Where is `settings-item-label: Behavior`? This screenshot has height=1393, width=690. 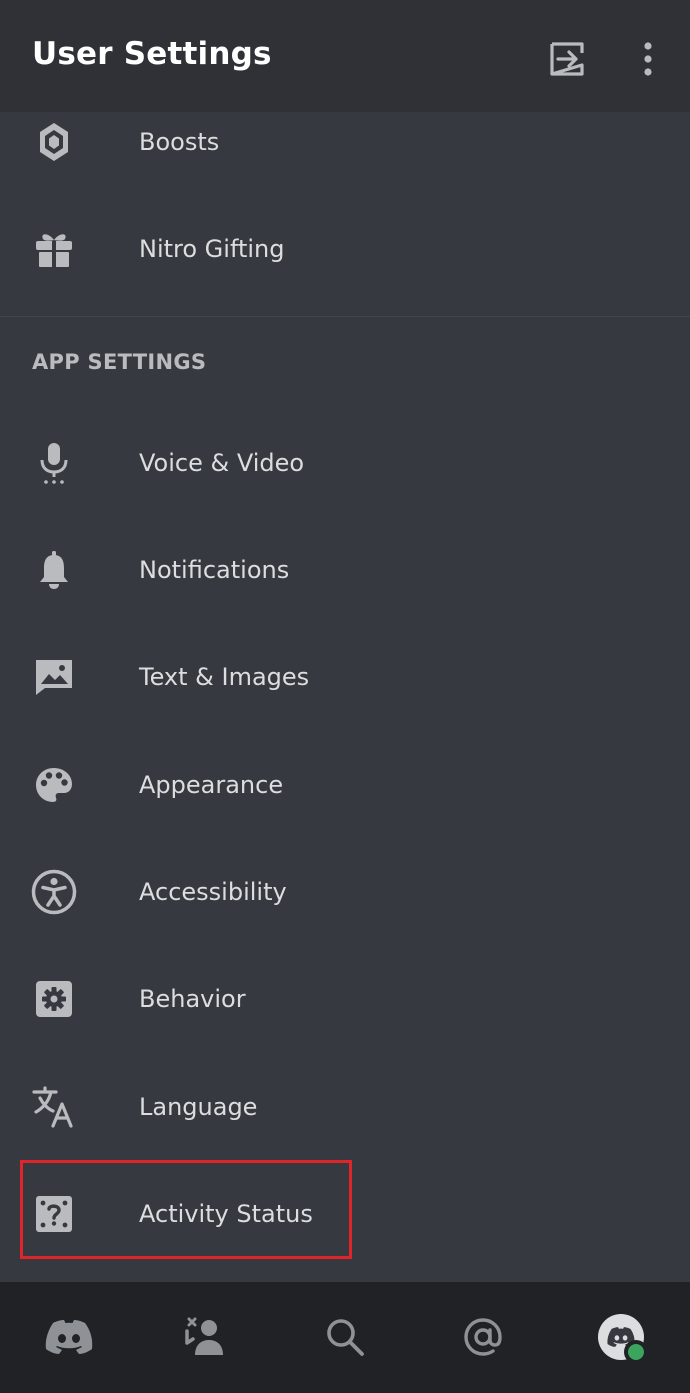
settings-item-label: Behavior is located at coordinates (192, 998).